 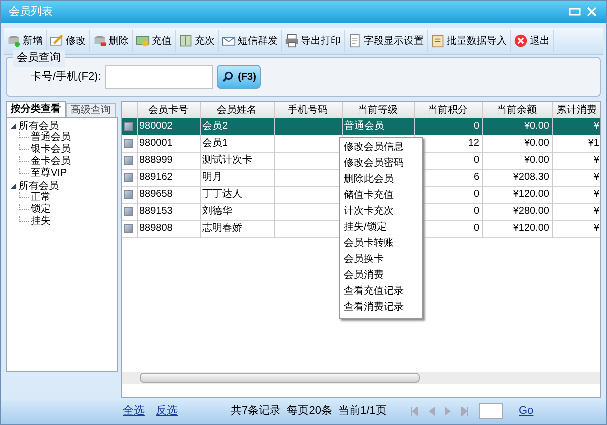 What do you see at coordinates (111, 41) in the screenshot?
I see `toolbar-button: 删除` at bounding box center [111, 41].